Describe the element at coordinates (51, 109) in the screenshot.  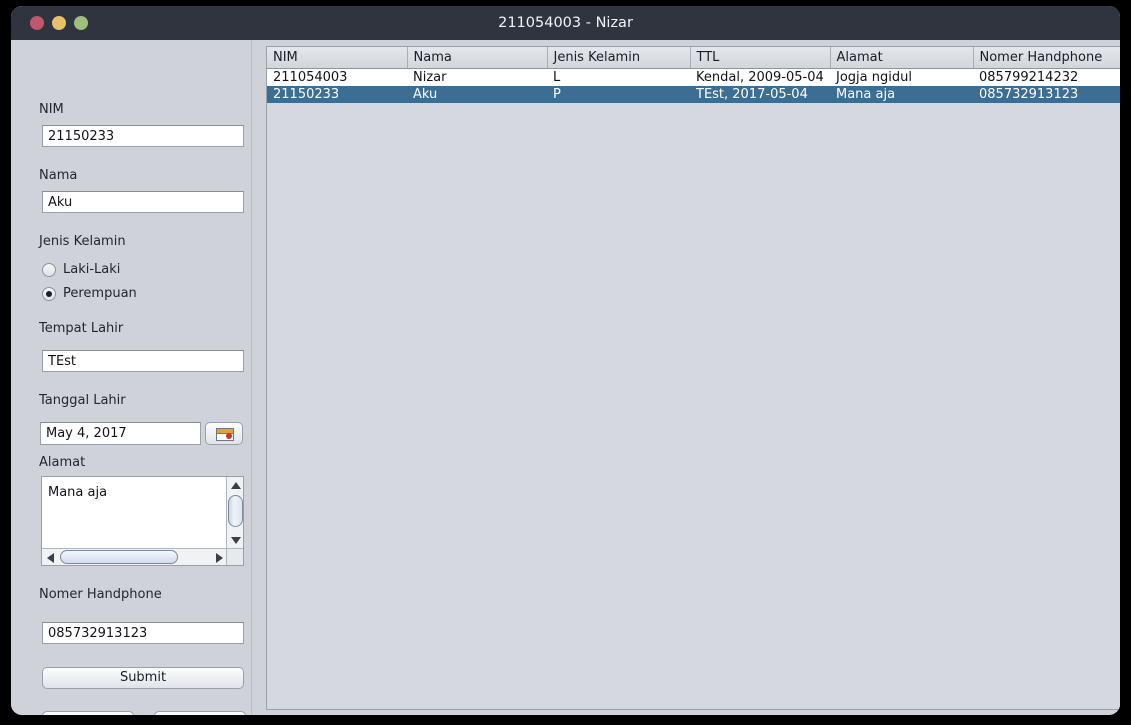
I see `nim-label: NIM` at that location.